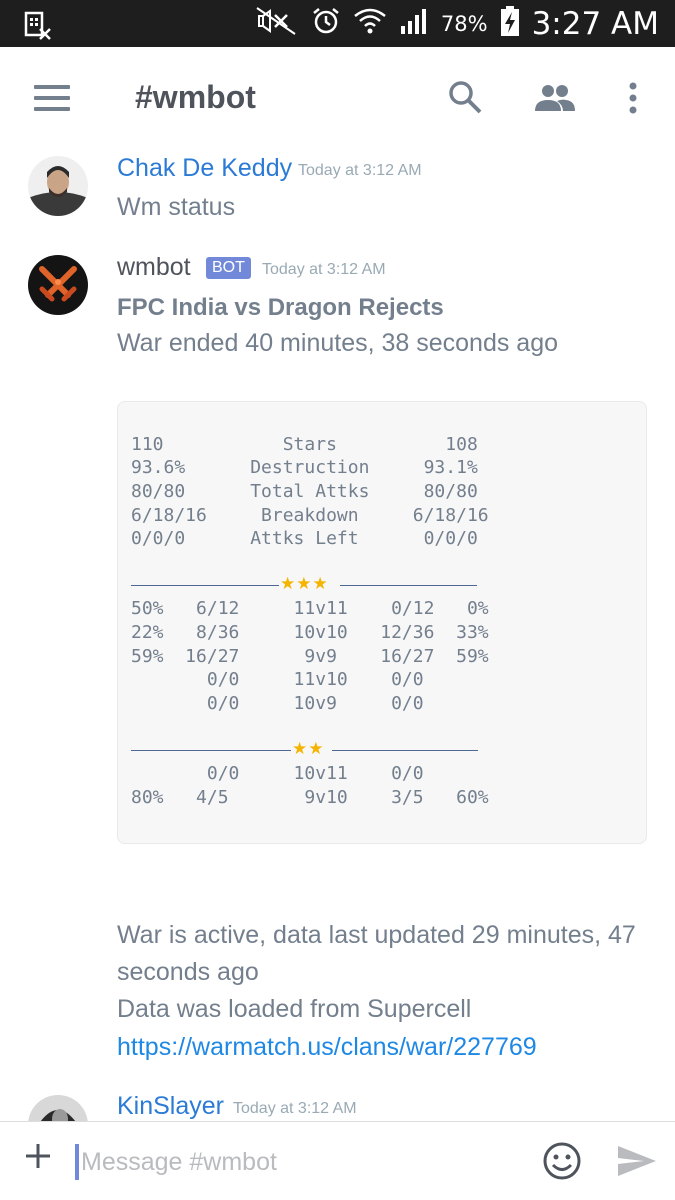  I want to click on attack-row: 80% 4/5 9v10 3/5 60%, so click(310, 797).